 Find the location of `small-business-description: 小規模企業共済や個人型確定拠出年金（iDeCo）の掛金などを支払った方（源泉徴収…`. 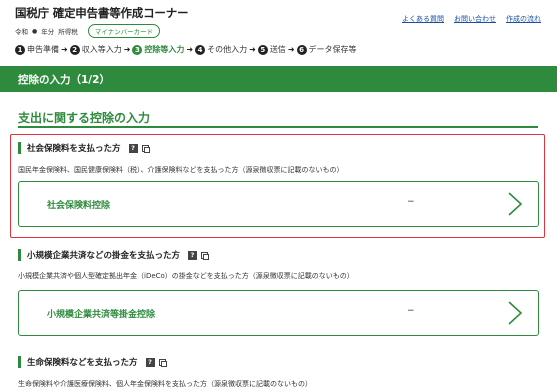

small-business-description: 小規模企業共済や個人型確定拠出年金（iDeCo）の掛金などを支払った方（源泉徴収… is located at coordinates (186, 276).